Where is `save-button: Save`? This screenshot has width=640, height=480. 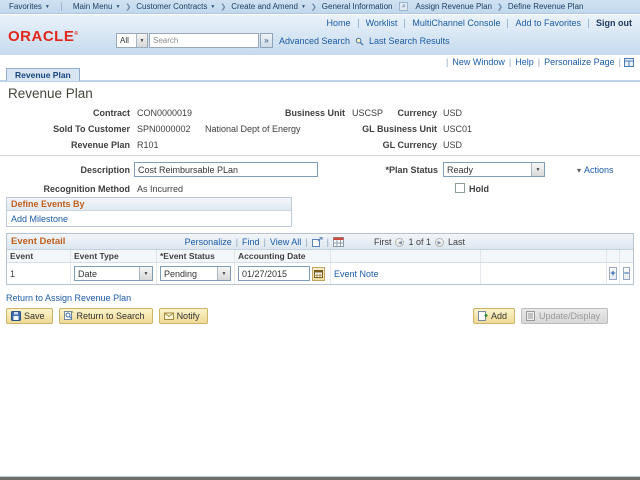
save-button: Save is located at coordinates (29, 316).